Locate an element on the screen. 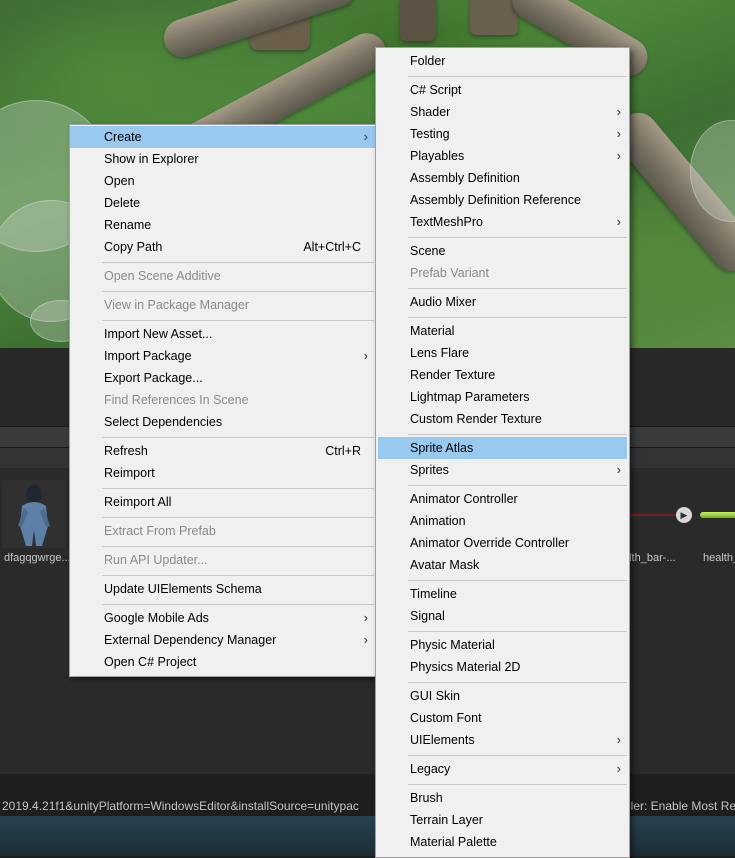 This screenshot has width=735, height=858. menu-item-label: Animator Override Controller is located at coordinates (490, 543).